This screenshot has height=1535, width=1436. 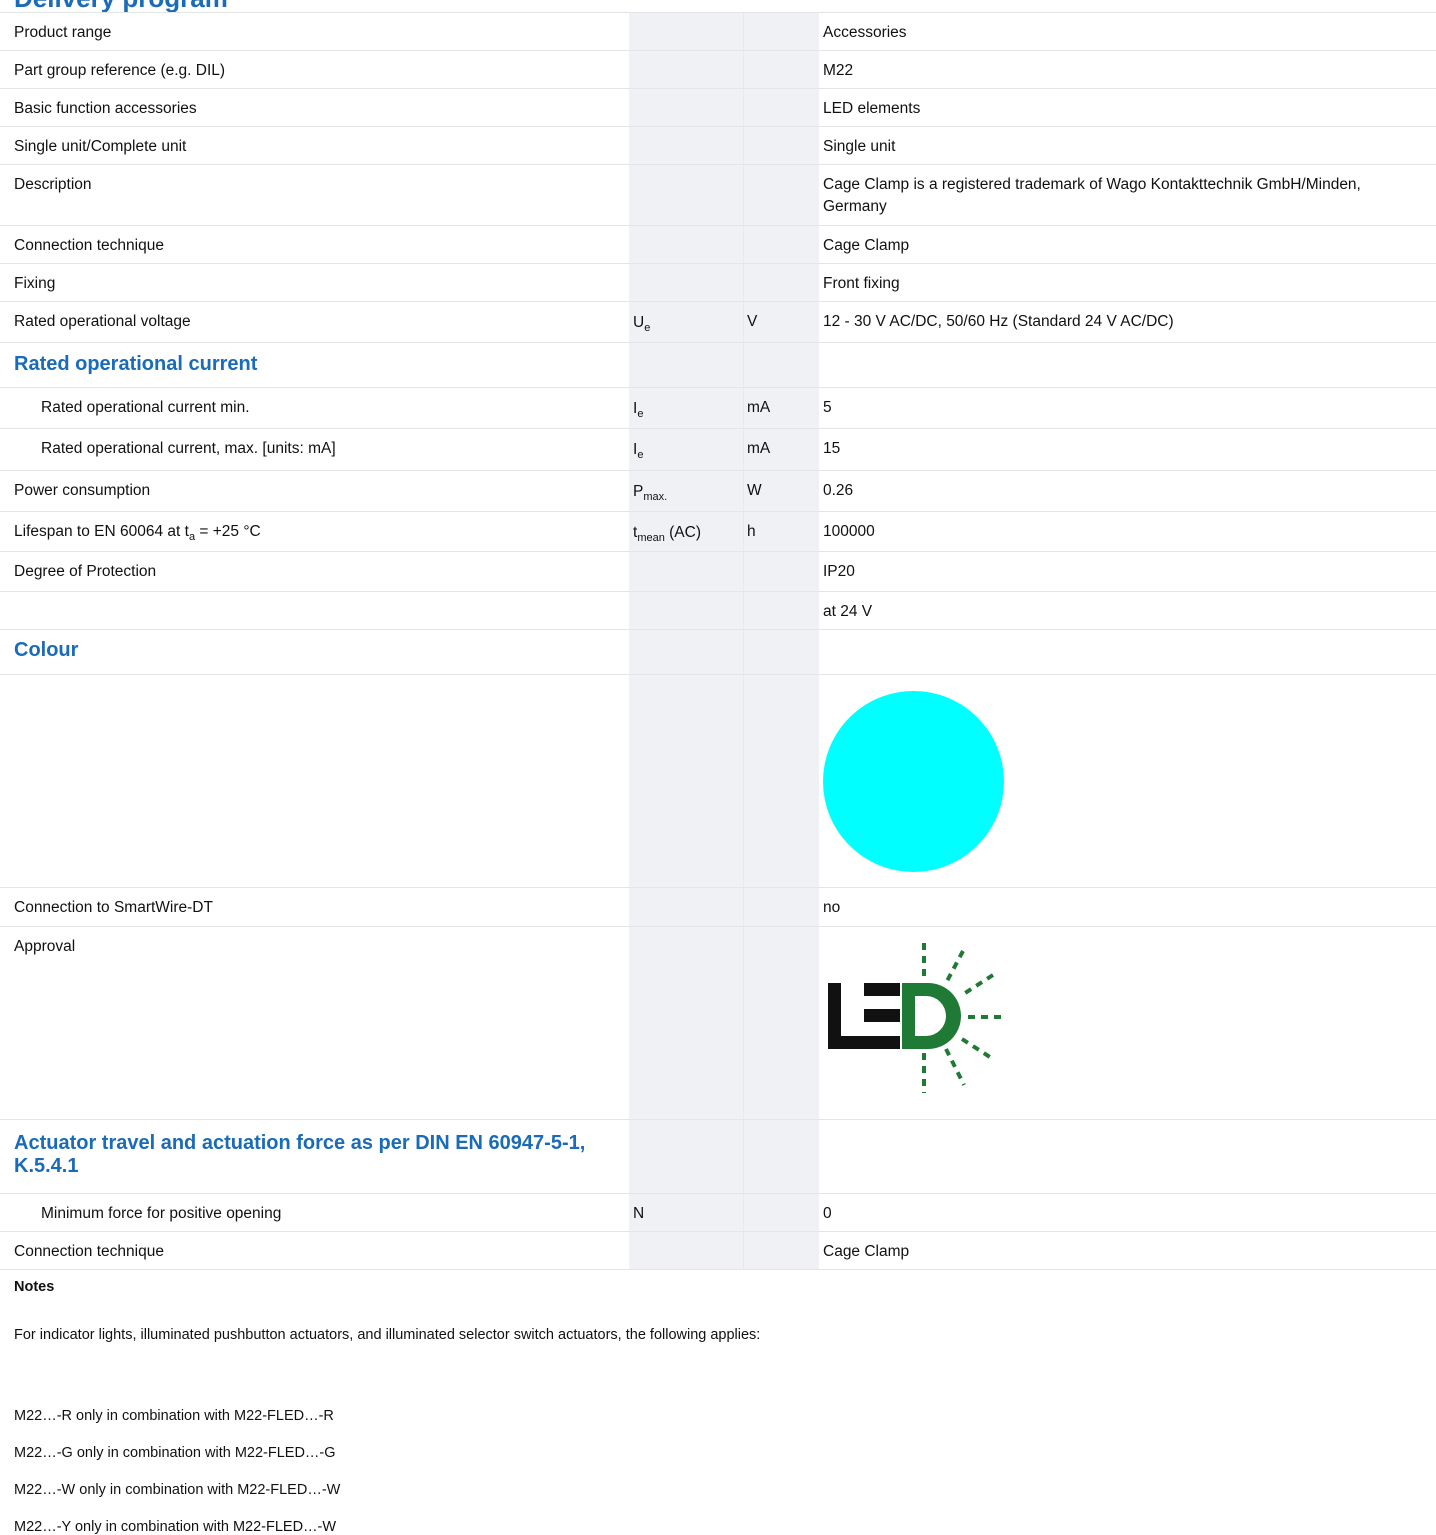 I want to click on section-title: Colour, so click(x=46, y=650).